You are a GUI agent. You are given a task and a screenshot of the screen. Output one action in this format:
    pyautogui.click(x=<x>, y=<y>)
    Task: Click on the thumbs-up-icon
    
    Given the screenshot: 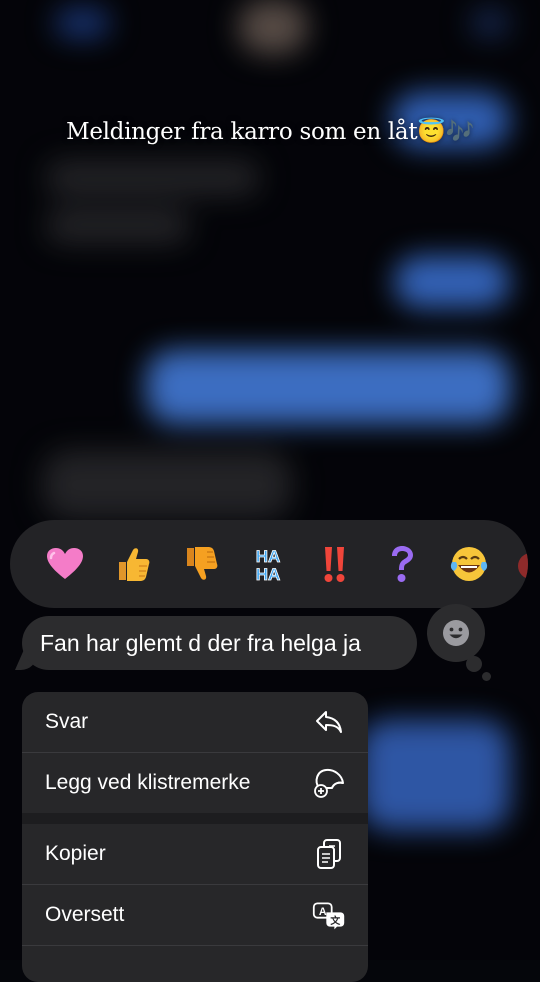 What is the action you would take?
    pyautogui.click(x=133, y=564)
    